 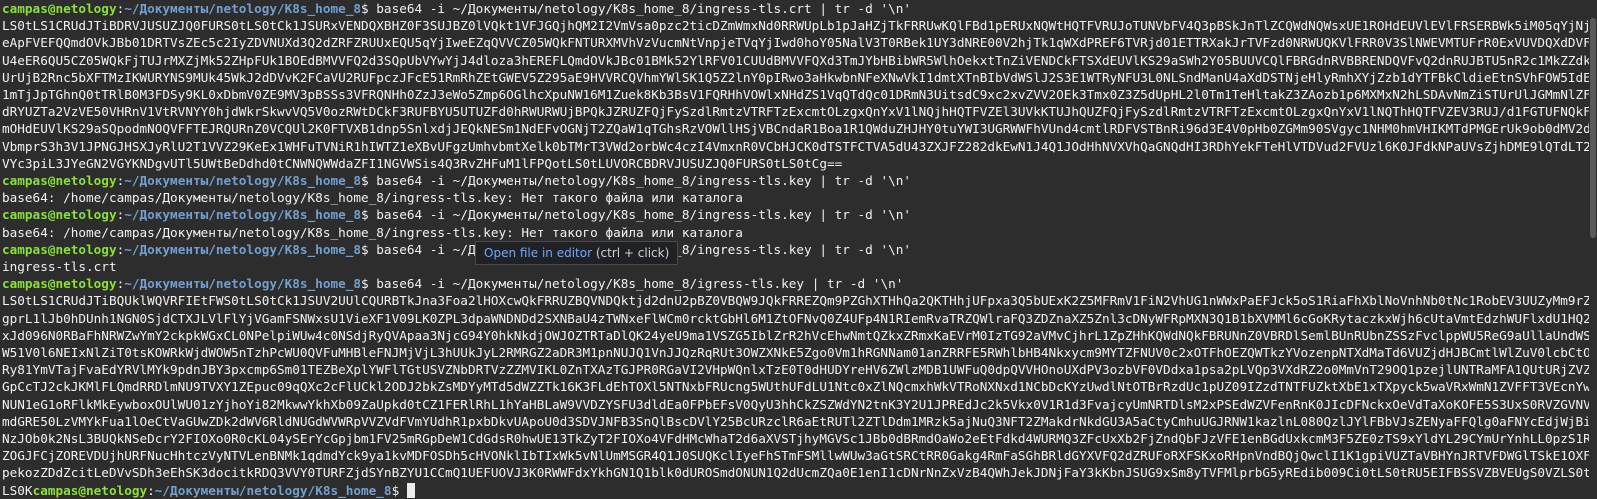 I want to click on terminal-cursor, so click(x=410, y=490).